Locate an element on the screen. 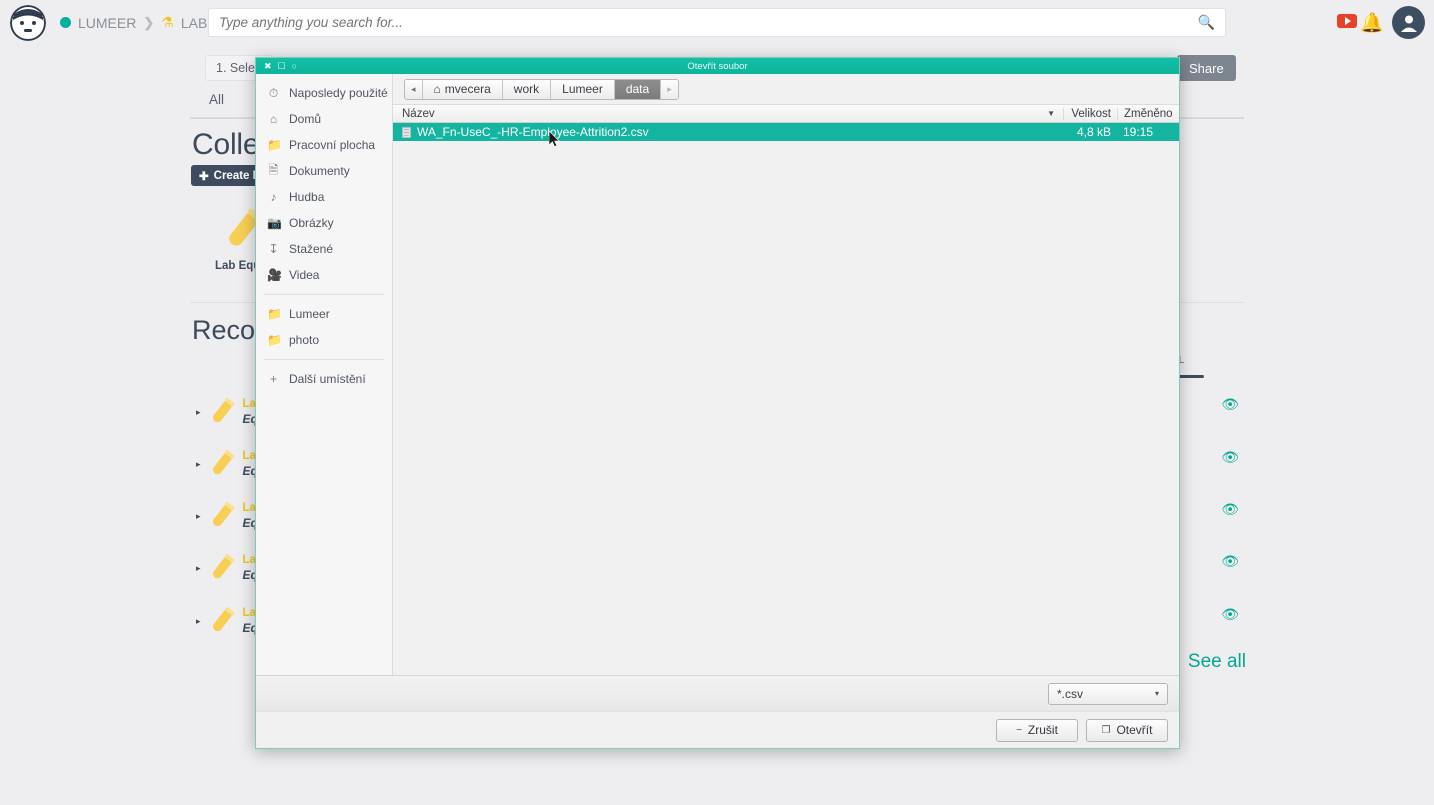 The width and height of the screenshot is (1434, 805). file-type-filter-select: *.csv ▾ is located at coordinates (1108, 693).